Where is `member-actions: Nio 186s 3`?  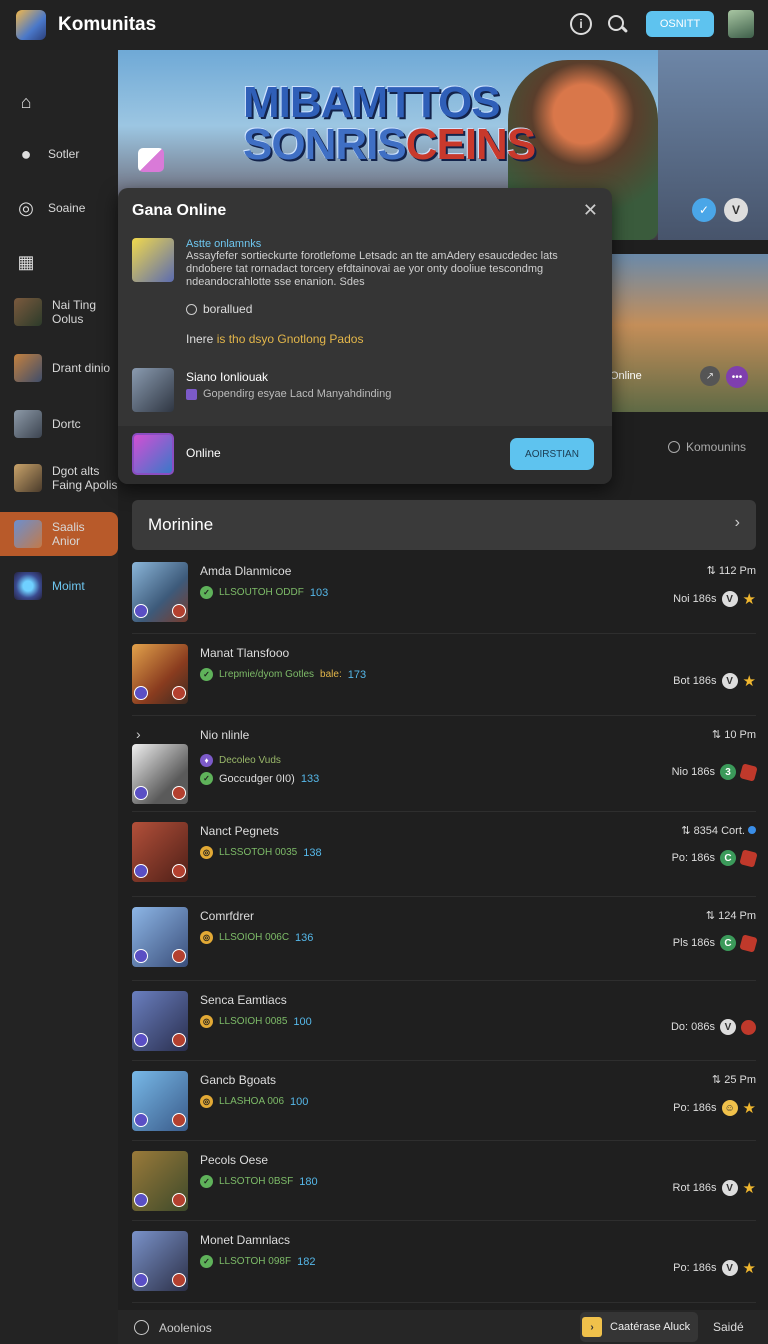 member-actions: Nio 186s 3 is located at coordinates (715, 772).